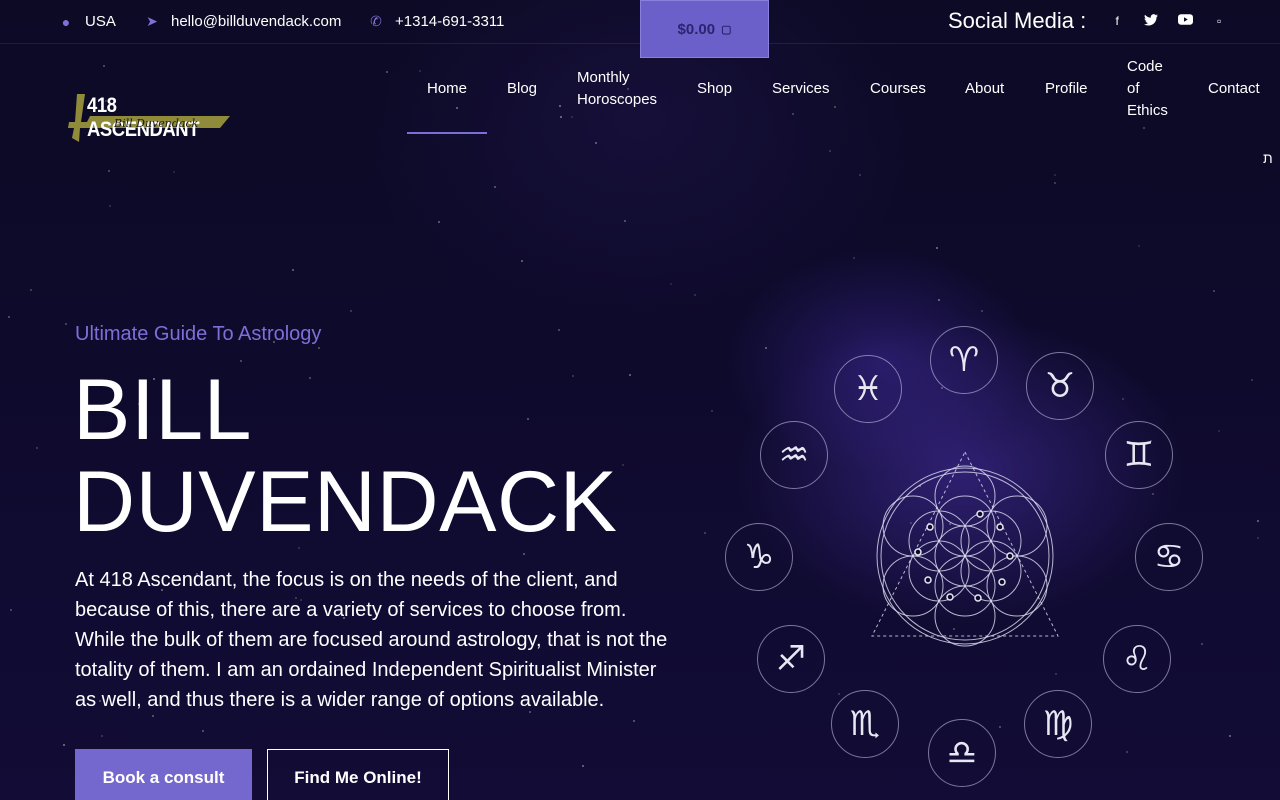  What do you see at coordinates (162, 410) in the screenshot?
I see `hero-title-line1: BILL` at bounding box center [162, 410].